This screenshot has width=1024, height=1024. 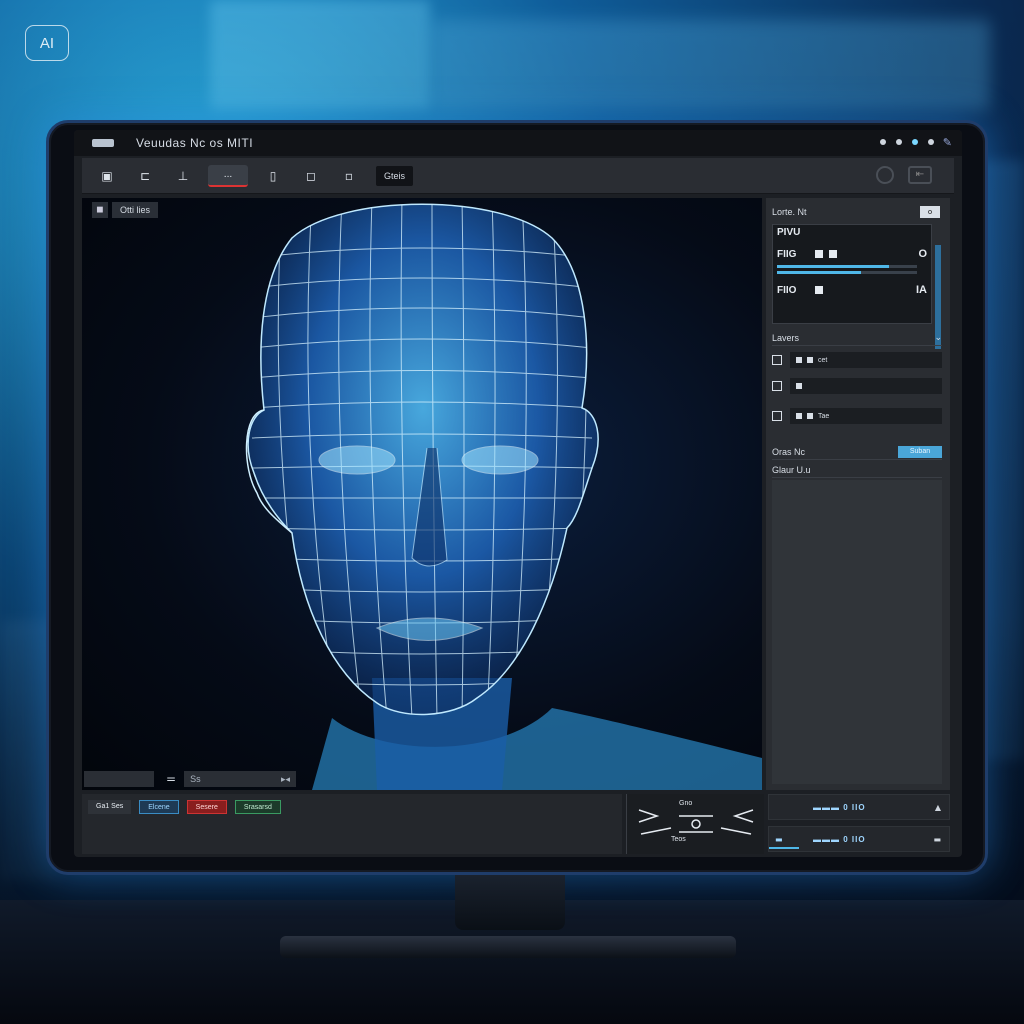 What do you see at coordinates (145, 176) in the screenshot?
I see `tool-button: ⊏` at bounding box center [145, 176].